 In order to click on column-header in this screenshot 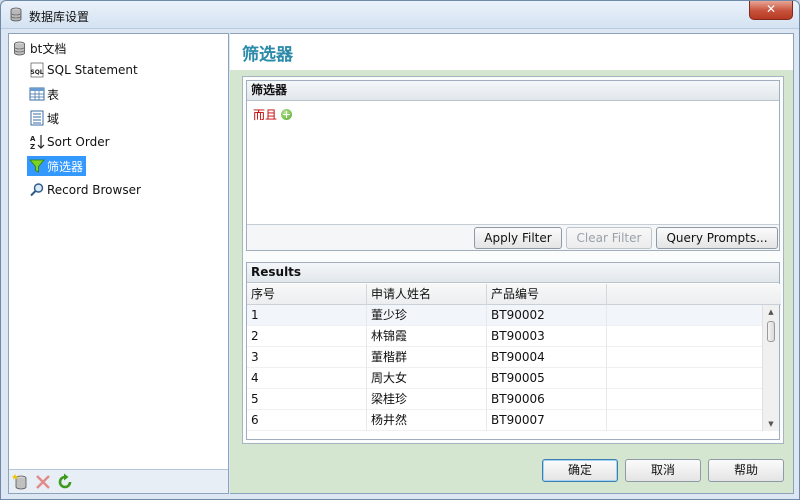, I will do `click(694, 294)`.